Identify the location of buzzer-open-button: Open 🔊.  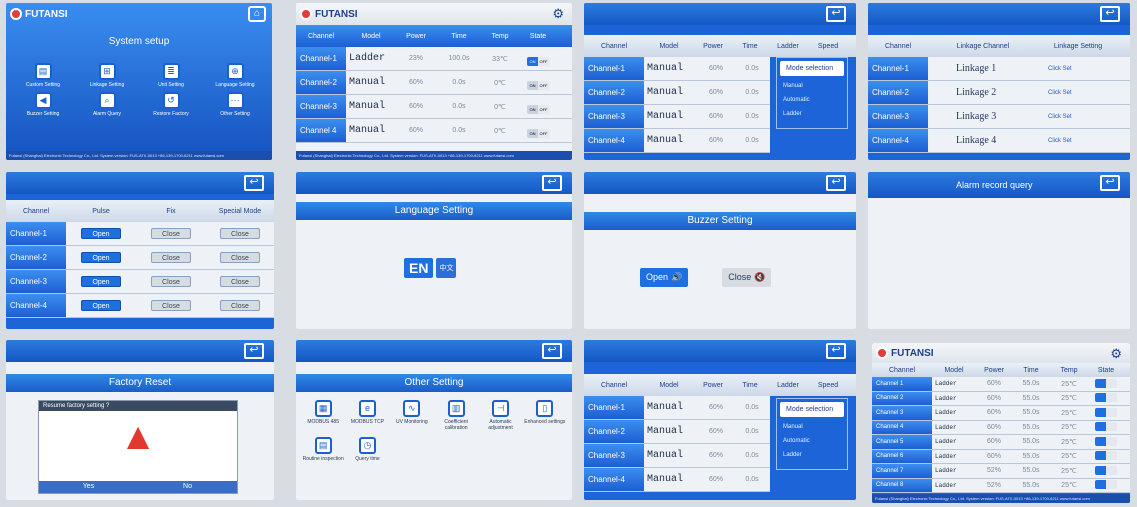
(664, 277).